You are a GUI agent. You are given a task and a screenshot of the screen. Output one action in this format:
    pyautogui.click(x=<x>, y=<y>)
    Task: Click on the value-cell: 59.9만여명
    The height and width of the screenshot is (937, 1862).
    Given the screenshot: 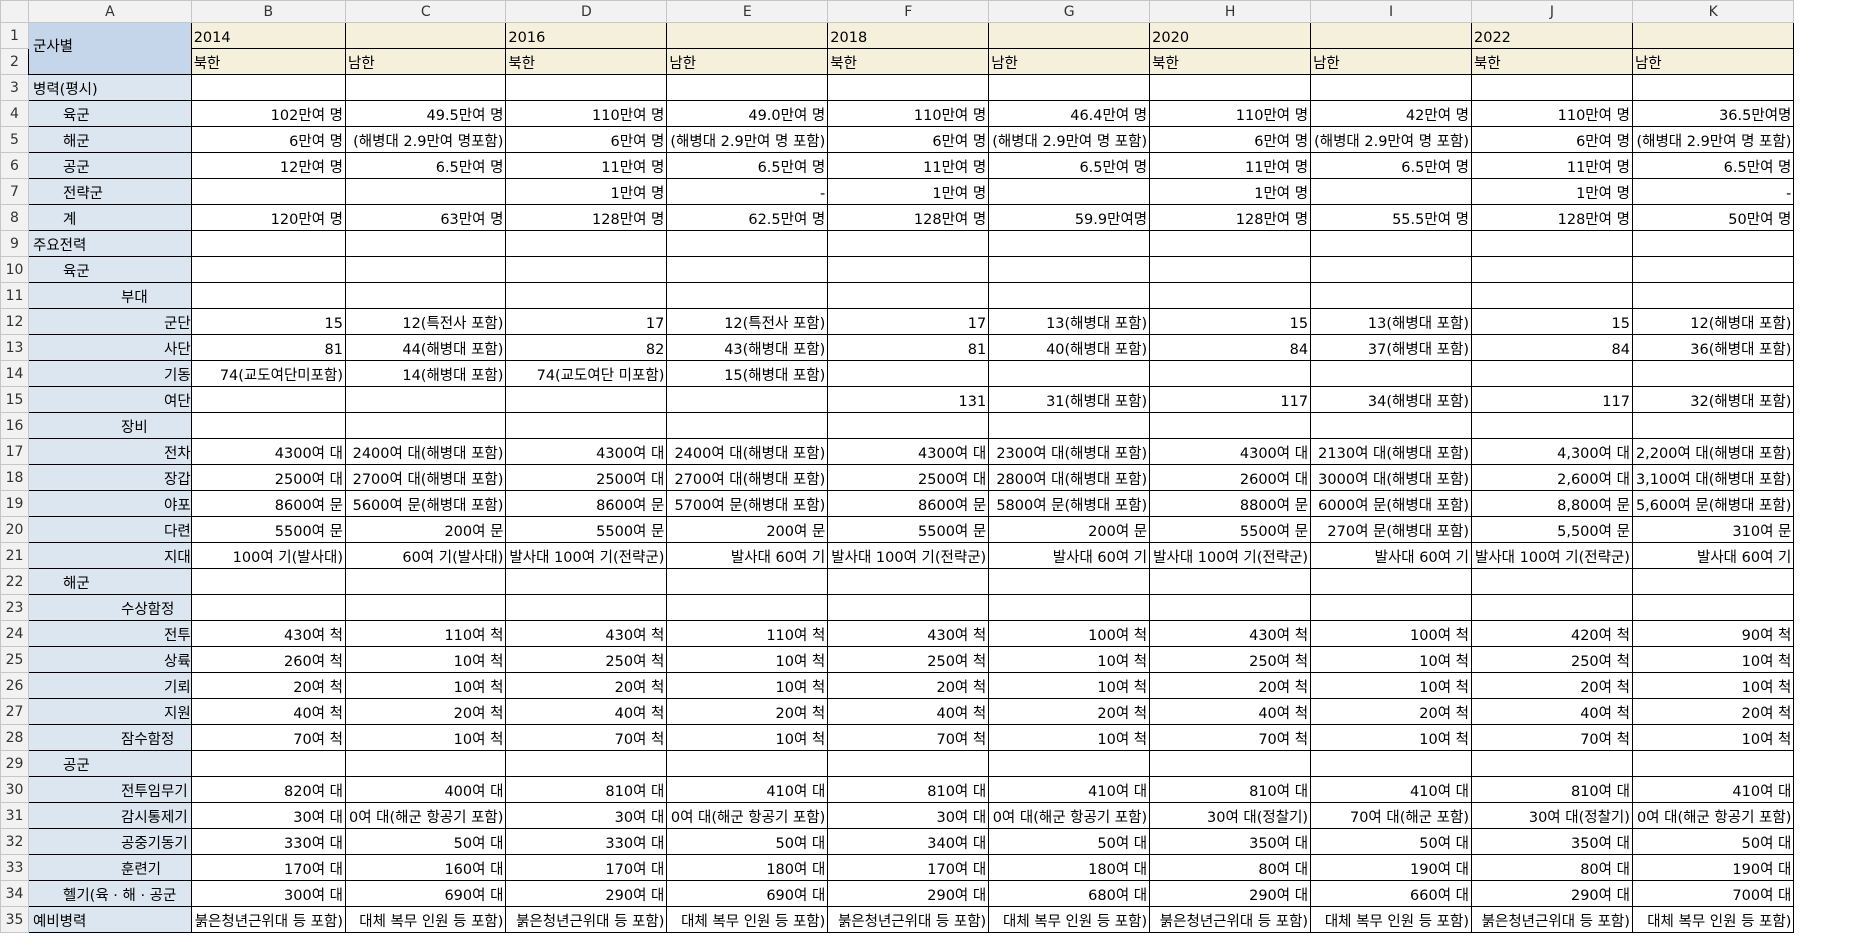 What is the action you would take?
    pyautogui.click(x=1069, y=217)
    